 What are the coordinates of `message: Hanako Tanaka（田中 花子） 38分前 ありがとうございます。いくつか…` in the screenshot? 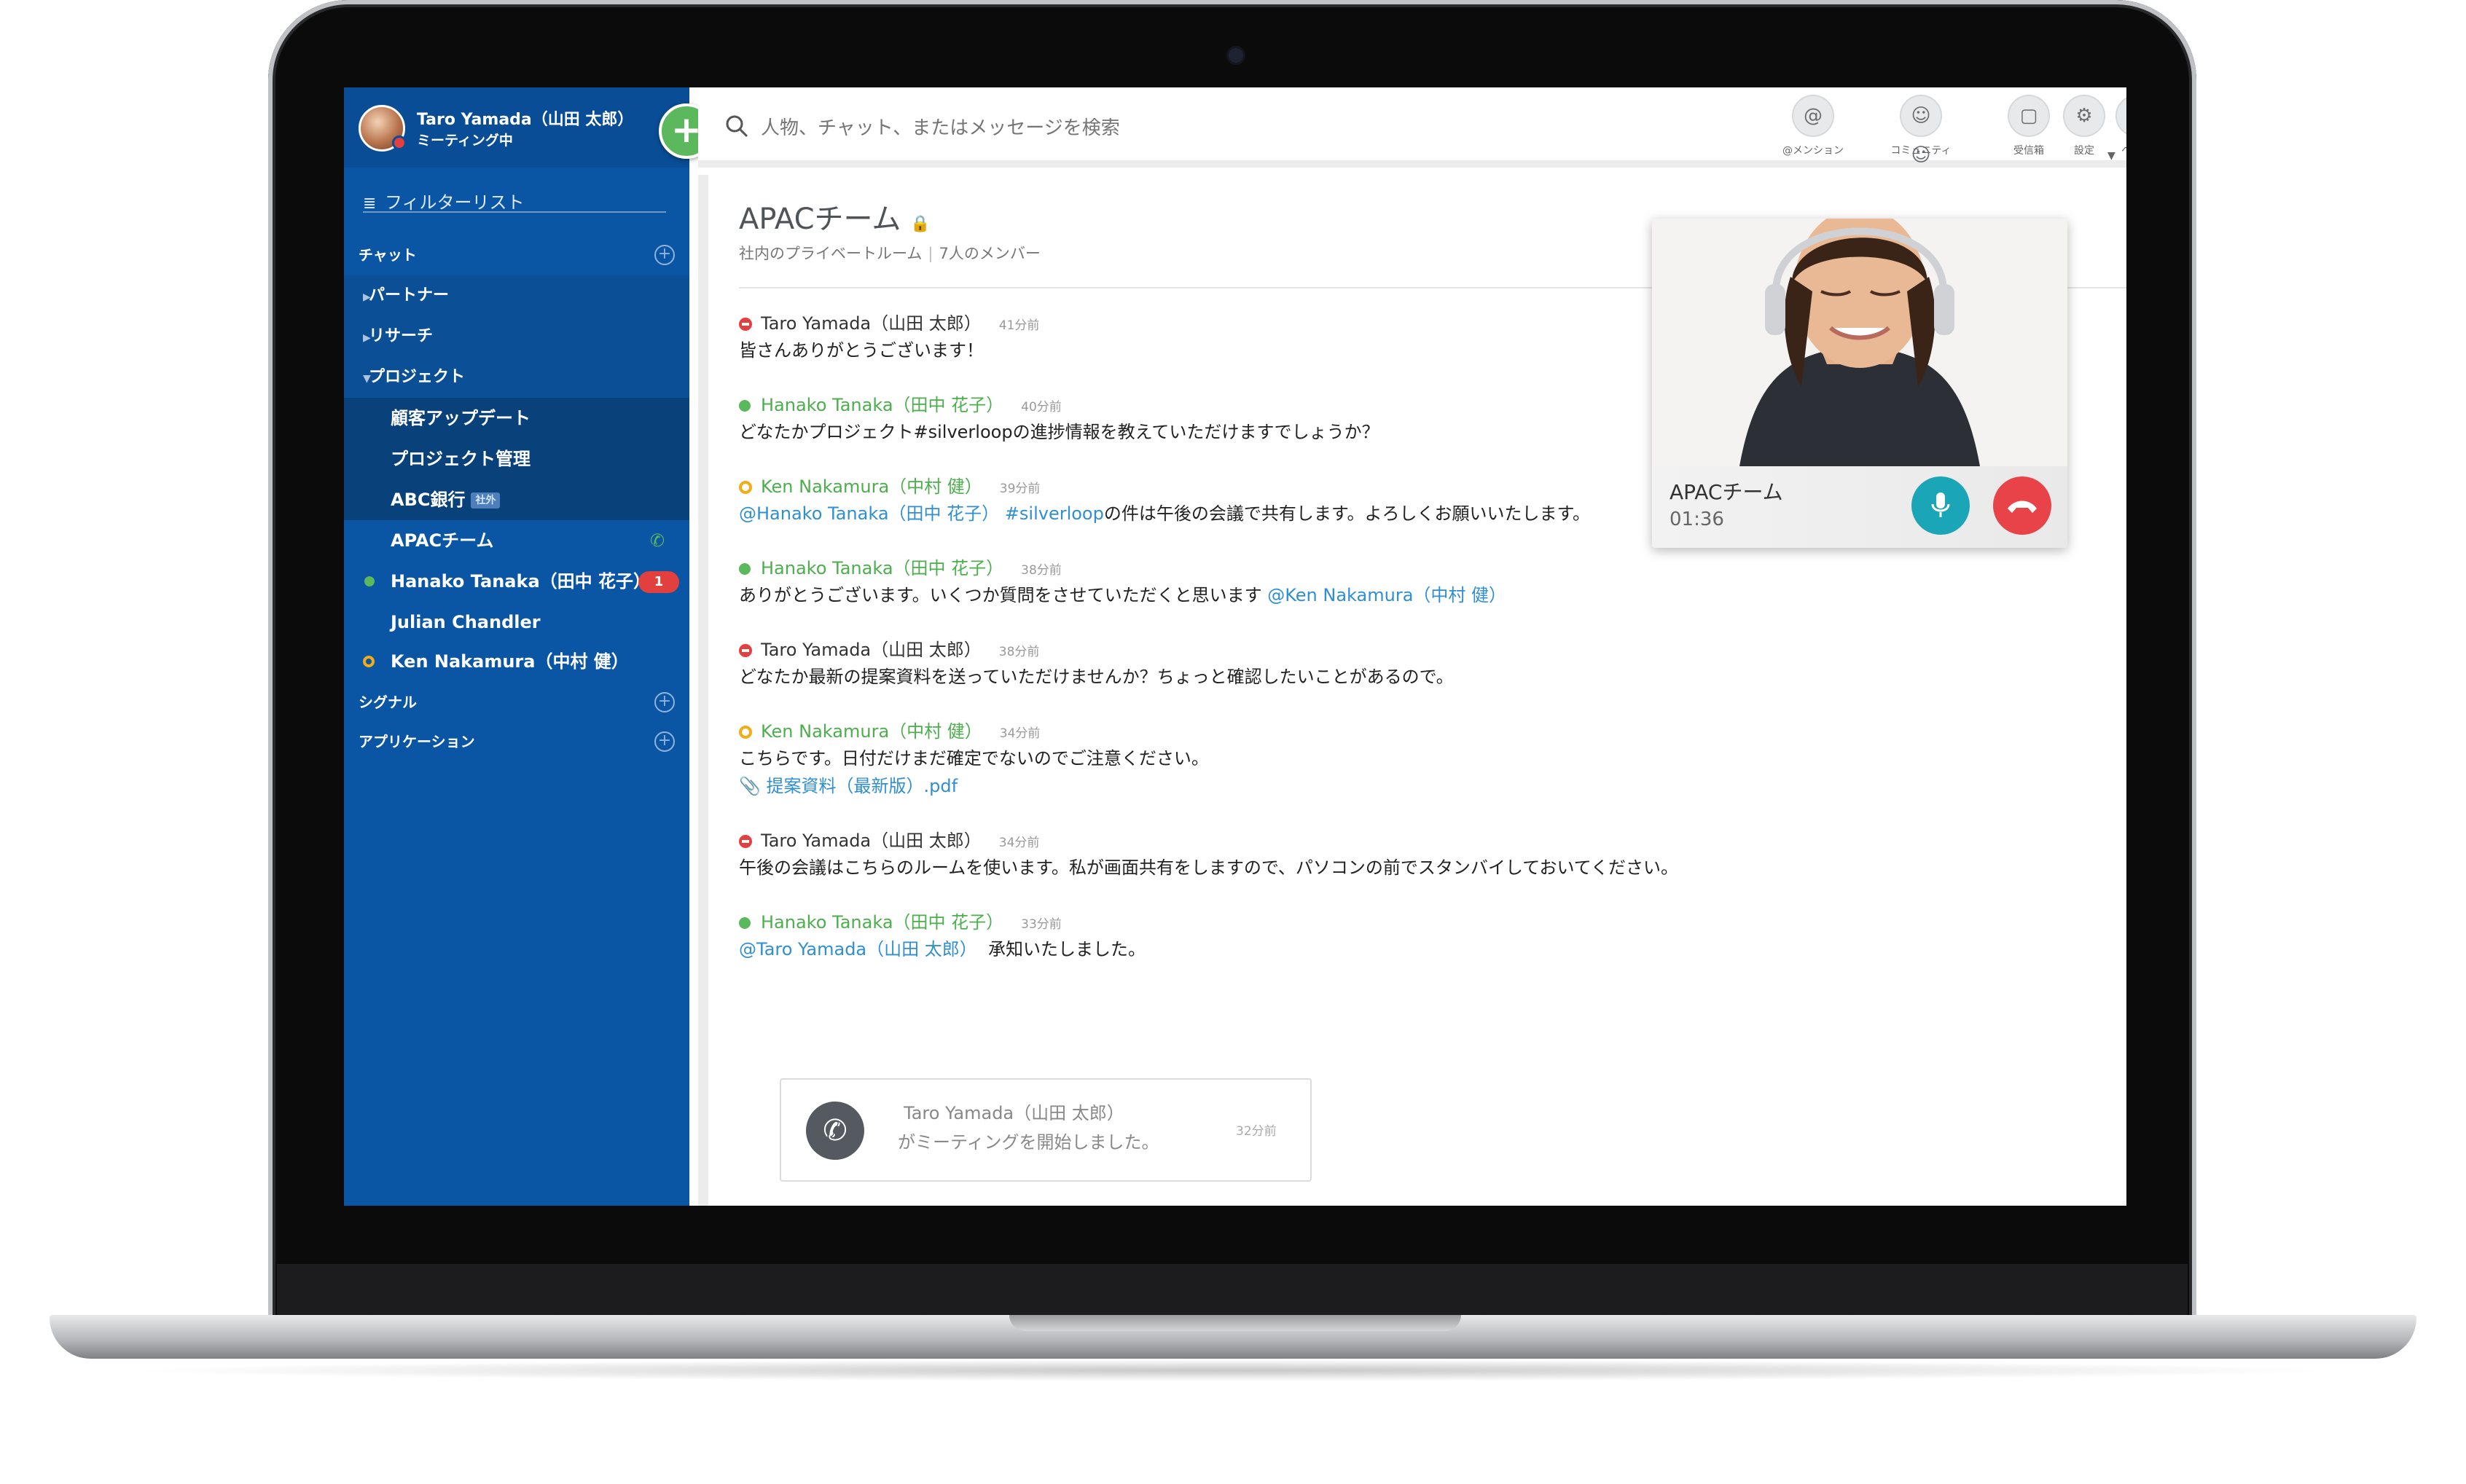 It's located at (1122, 582).